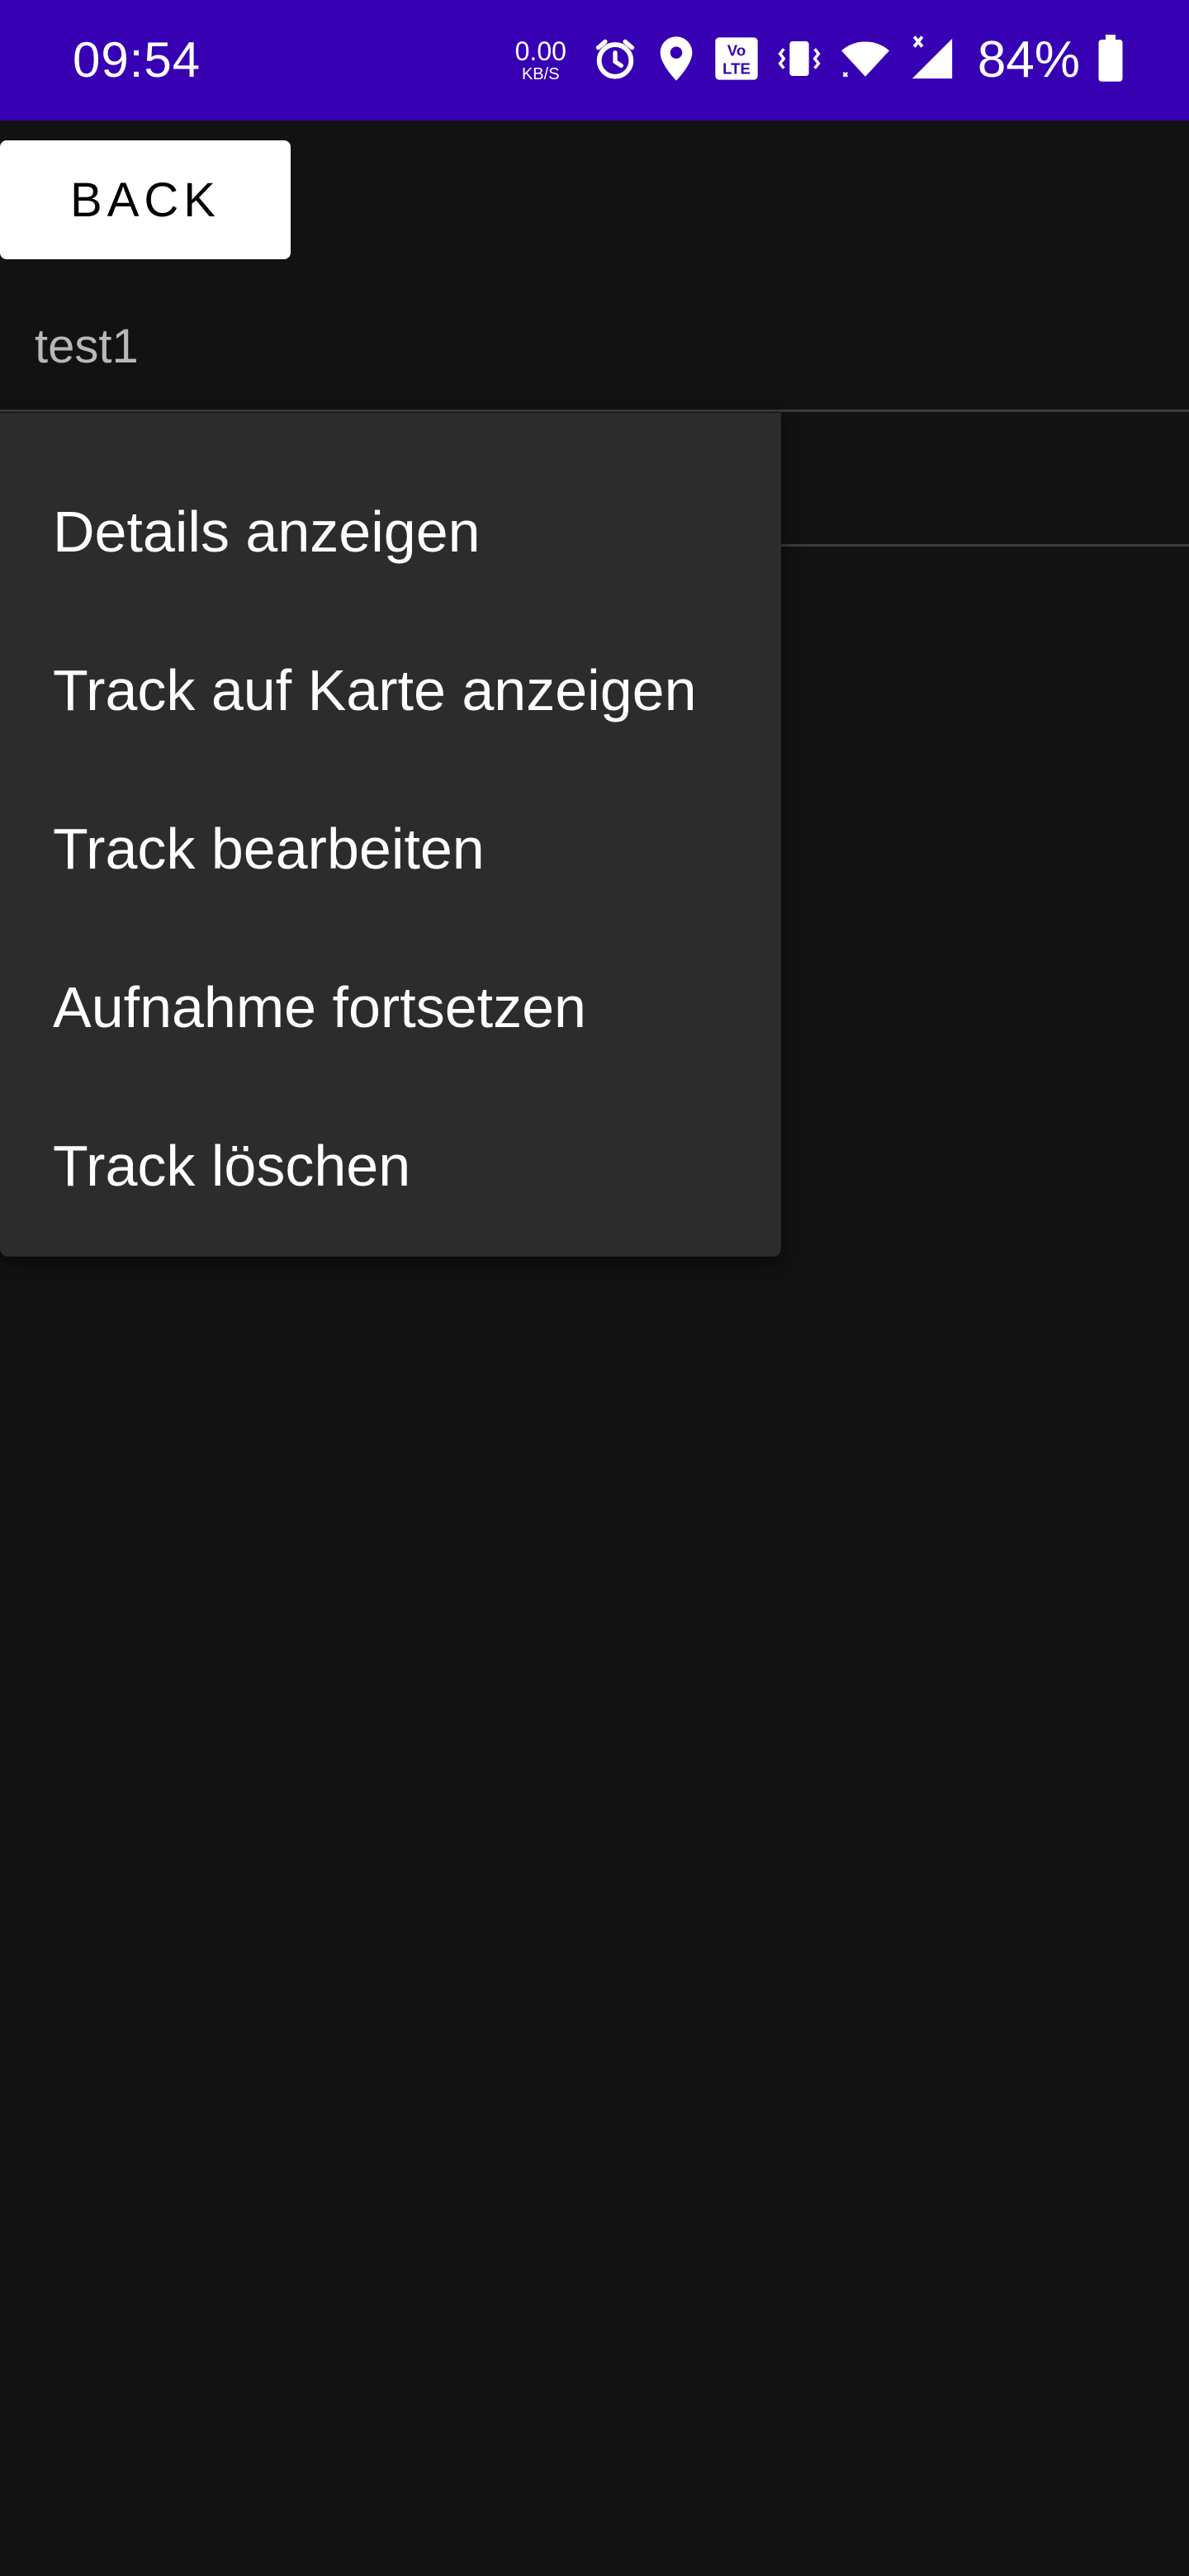 This screenshot has width=1189, height=2576. I want to click on back-button: BACK, so click(145, 199).